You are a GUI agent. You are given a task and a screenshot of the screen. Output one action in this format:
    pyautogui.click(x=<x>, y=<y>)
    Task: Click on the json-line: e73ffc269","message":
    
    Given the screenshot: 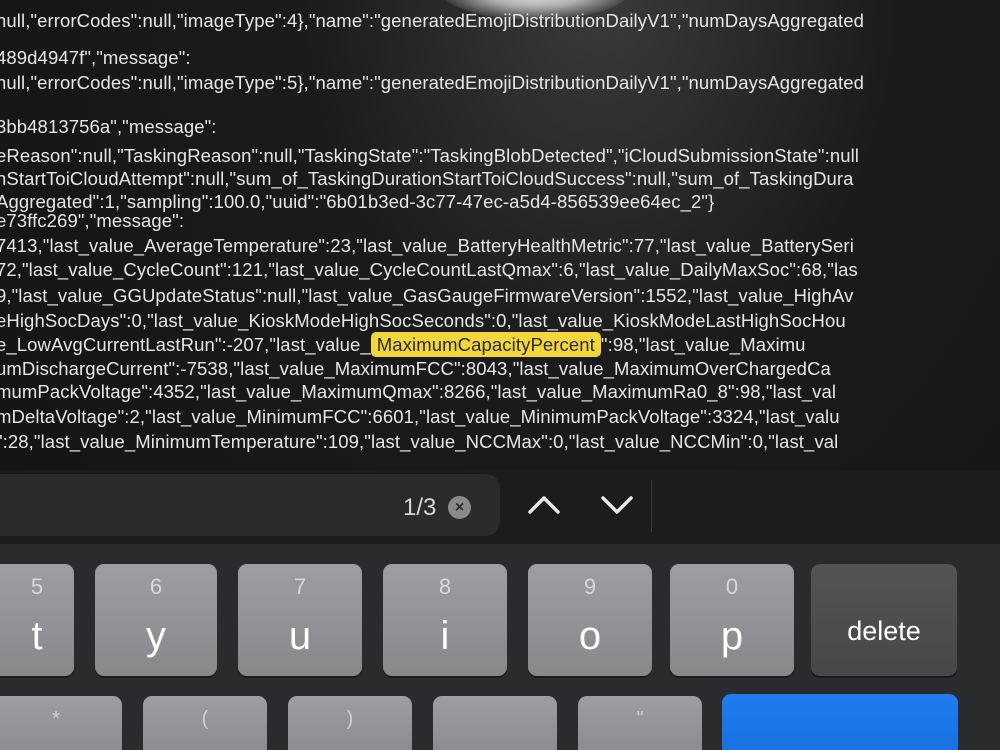 What is the action you would take?
    pyautogui.click(x=92, y=220)
    